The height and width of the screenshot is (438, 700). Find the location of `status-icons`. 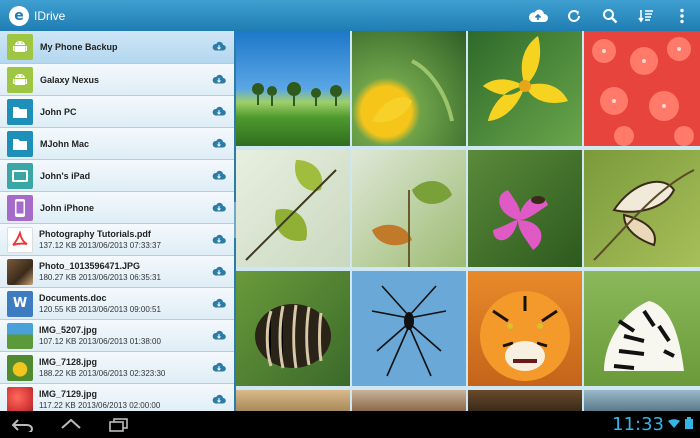

status-icons is located at coordinates (680, 423).